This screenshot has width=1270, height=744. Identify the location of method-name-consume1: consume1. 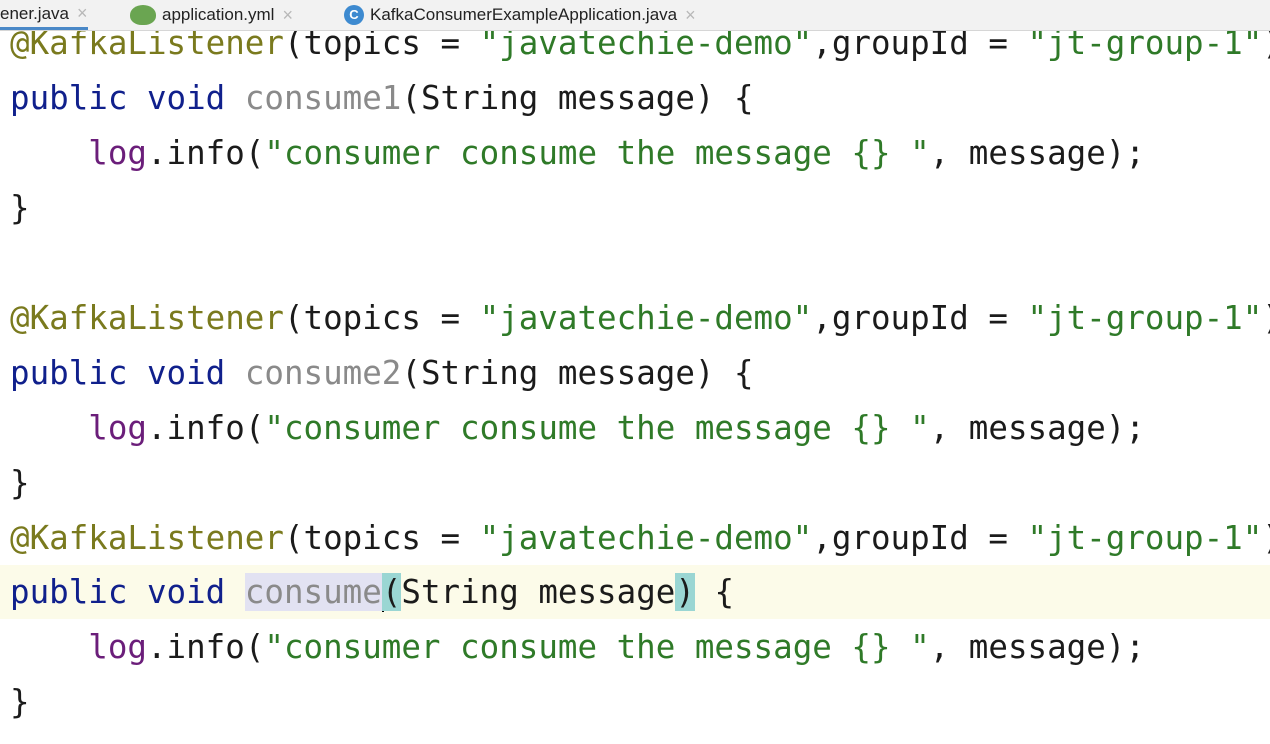
(323, 98).